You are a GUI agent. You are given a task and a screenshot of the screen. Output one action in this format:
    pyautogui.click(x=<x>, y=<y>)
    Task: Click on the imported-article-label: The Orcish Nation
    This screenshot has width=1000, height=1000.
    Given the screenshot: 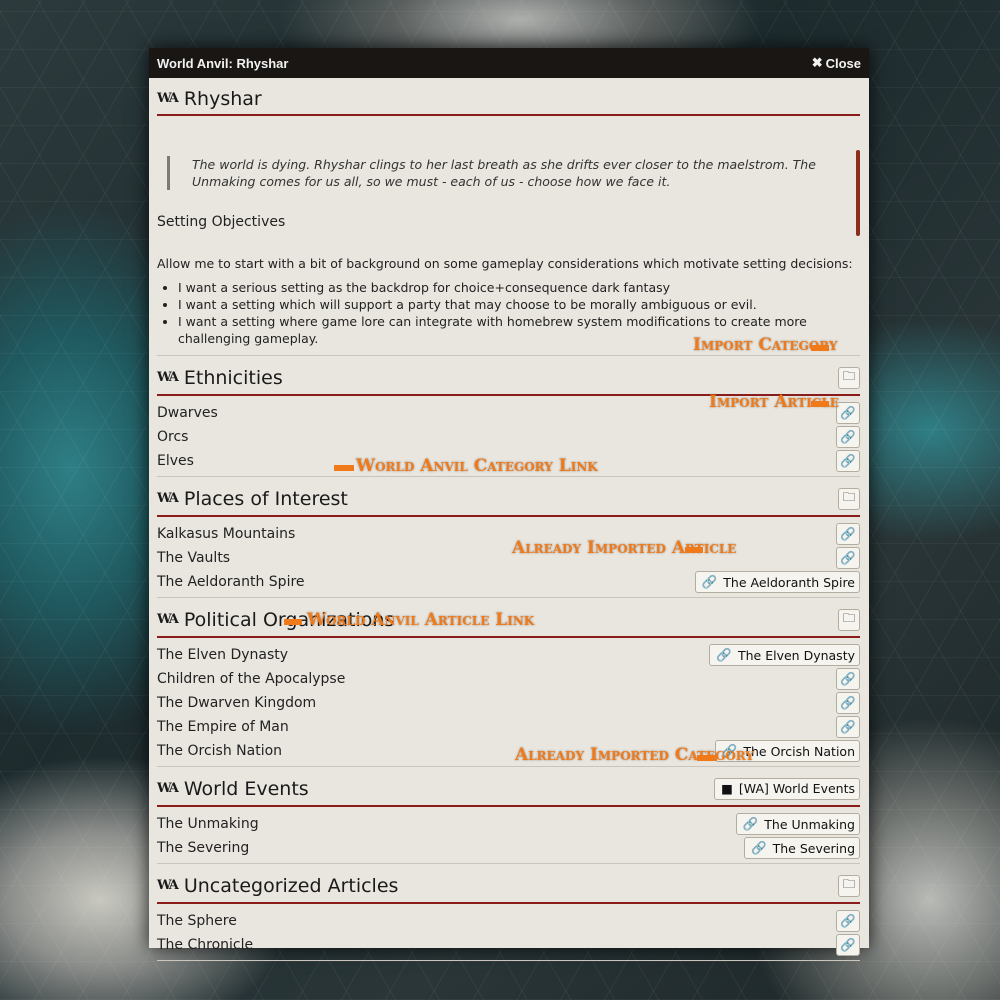 What is the action you would take?
    pyautogui.click(x=799, y=751)
    